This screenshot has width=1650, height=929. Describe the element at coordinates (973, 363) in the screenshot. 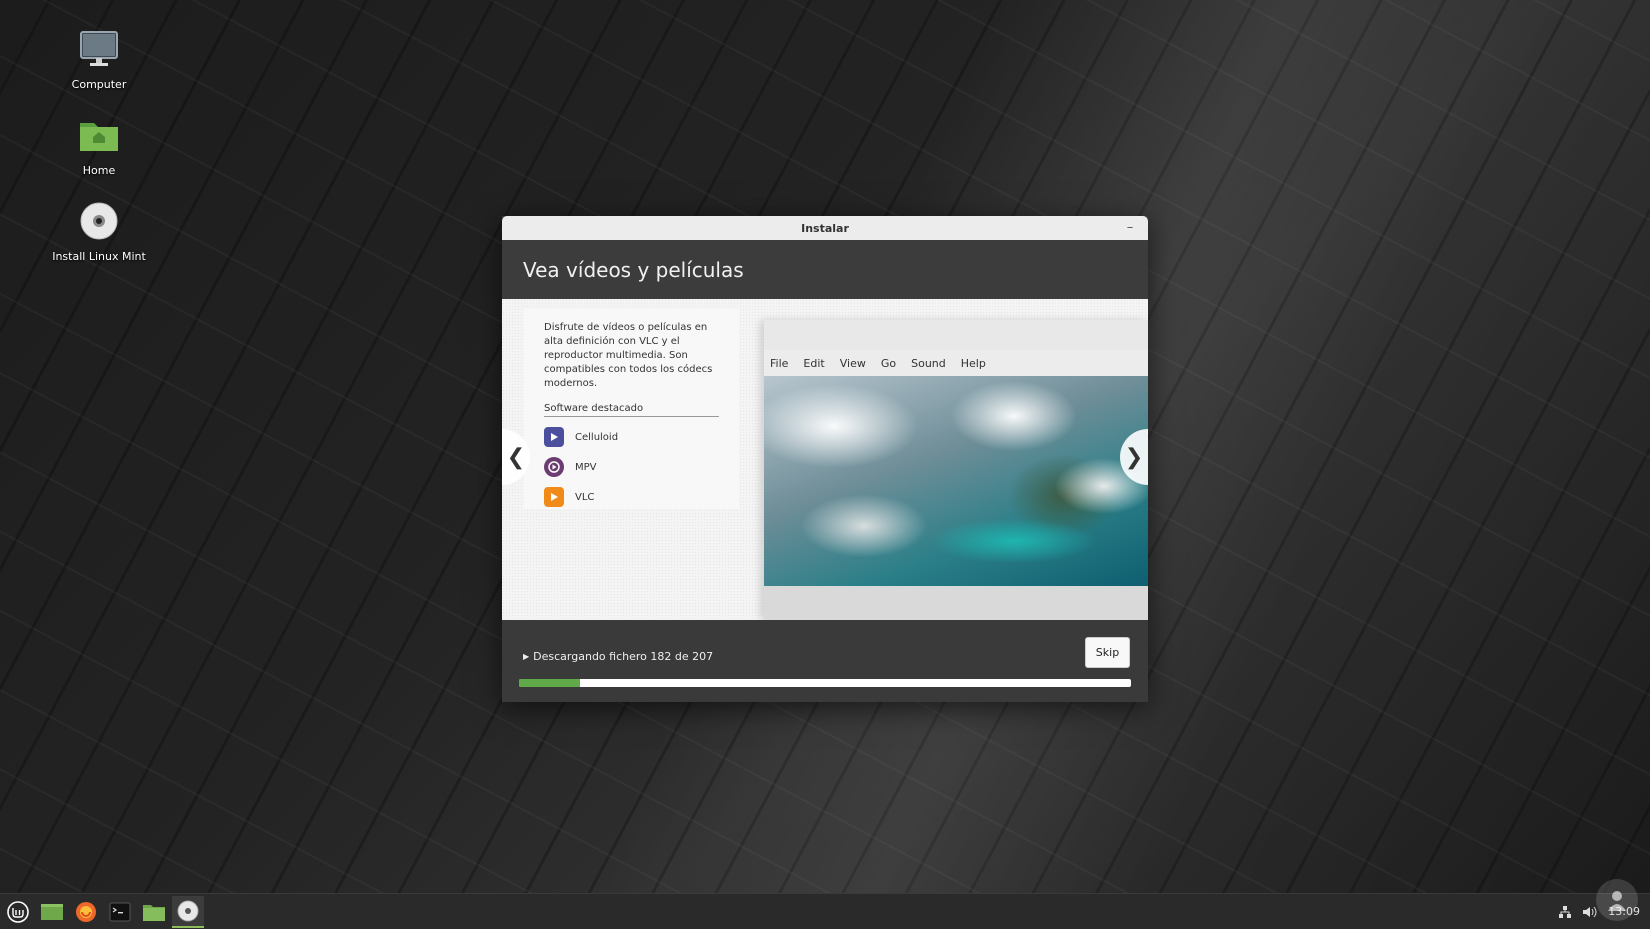

I see `preview-menu-help: Help` at that location.